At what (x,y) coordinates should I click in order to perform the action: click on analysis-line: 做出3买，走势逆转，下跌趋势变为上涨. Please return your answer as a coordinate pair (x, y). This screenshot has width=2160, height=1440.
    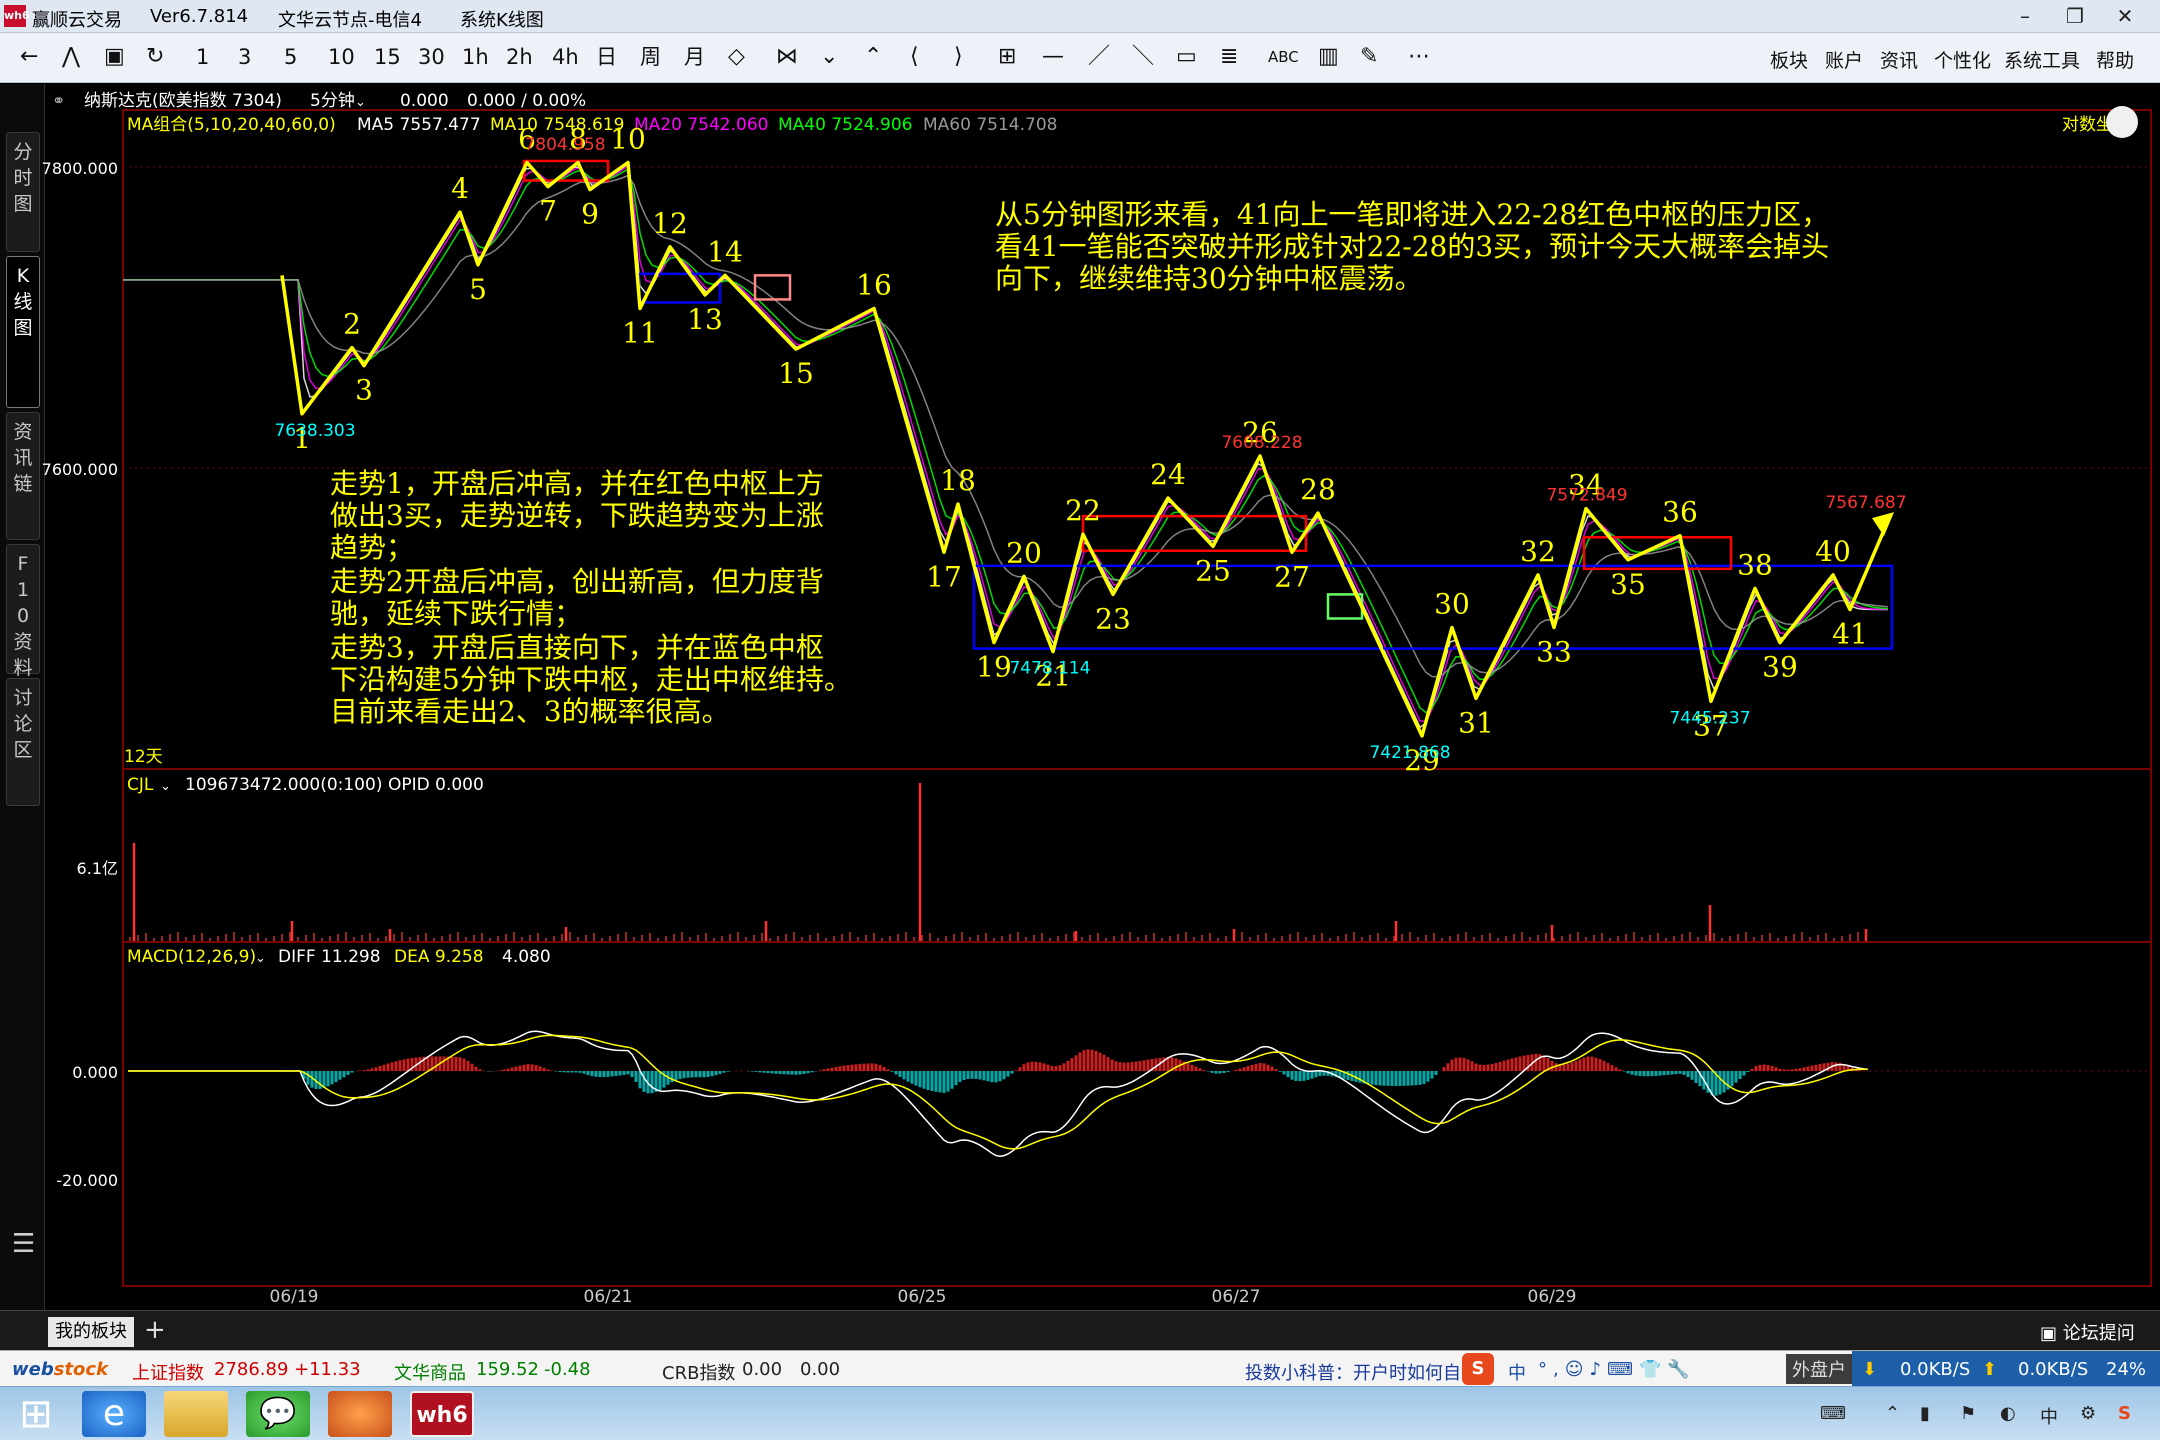
    Looking at the image, I should click on (577, 515).